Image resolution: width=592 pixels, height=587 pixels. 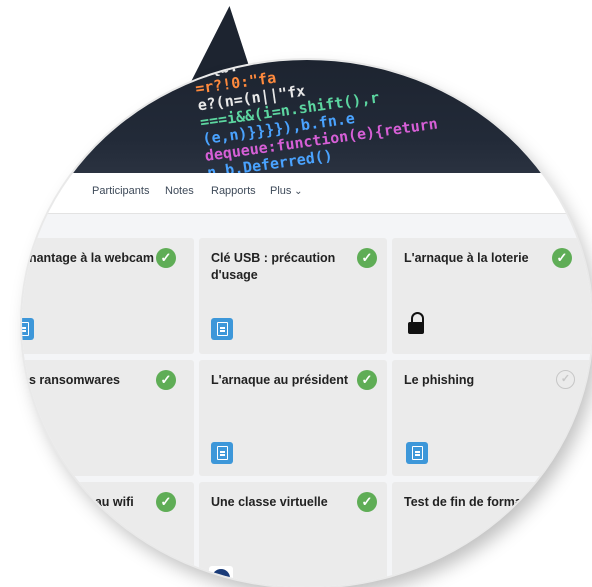 What do you see at coordinates (120, 191) in the screenshot?
I see `nav-participants: Participants` at bounding box center [120, 191].